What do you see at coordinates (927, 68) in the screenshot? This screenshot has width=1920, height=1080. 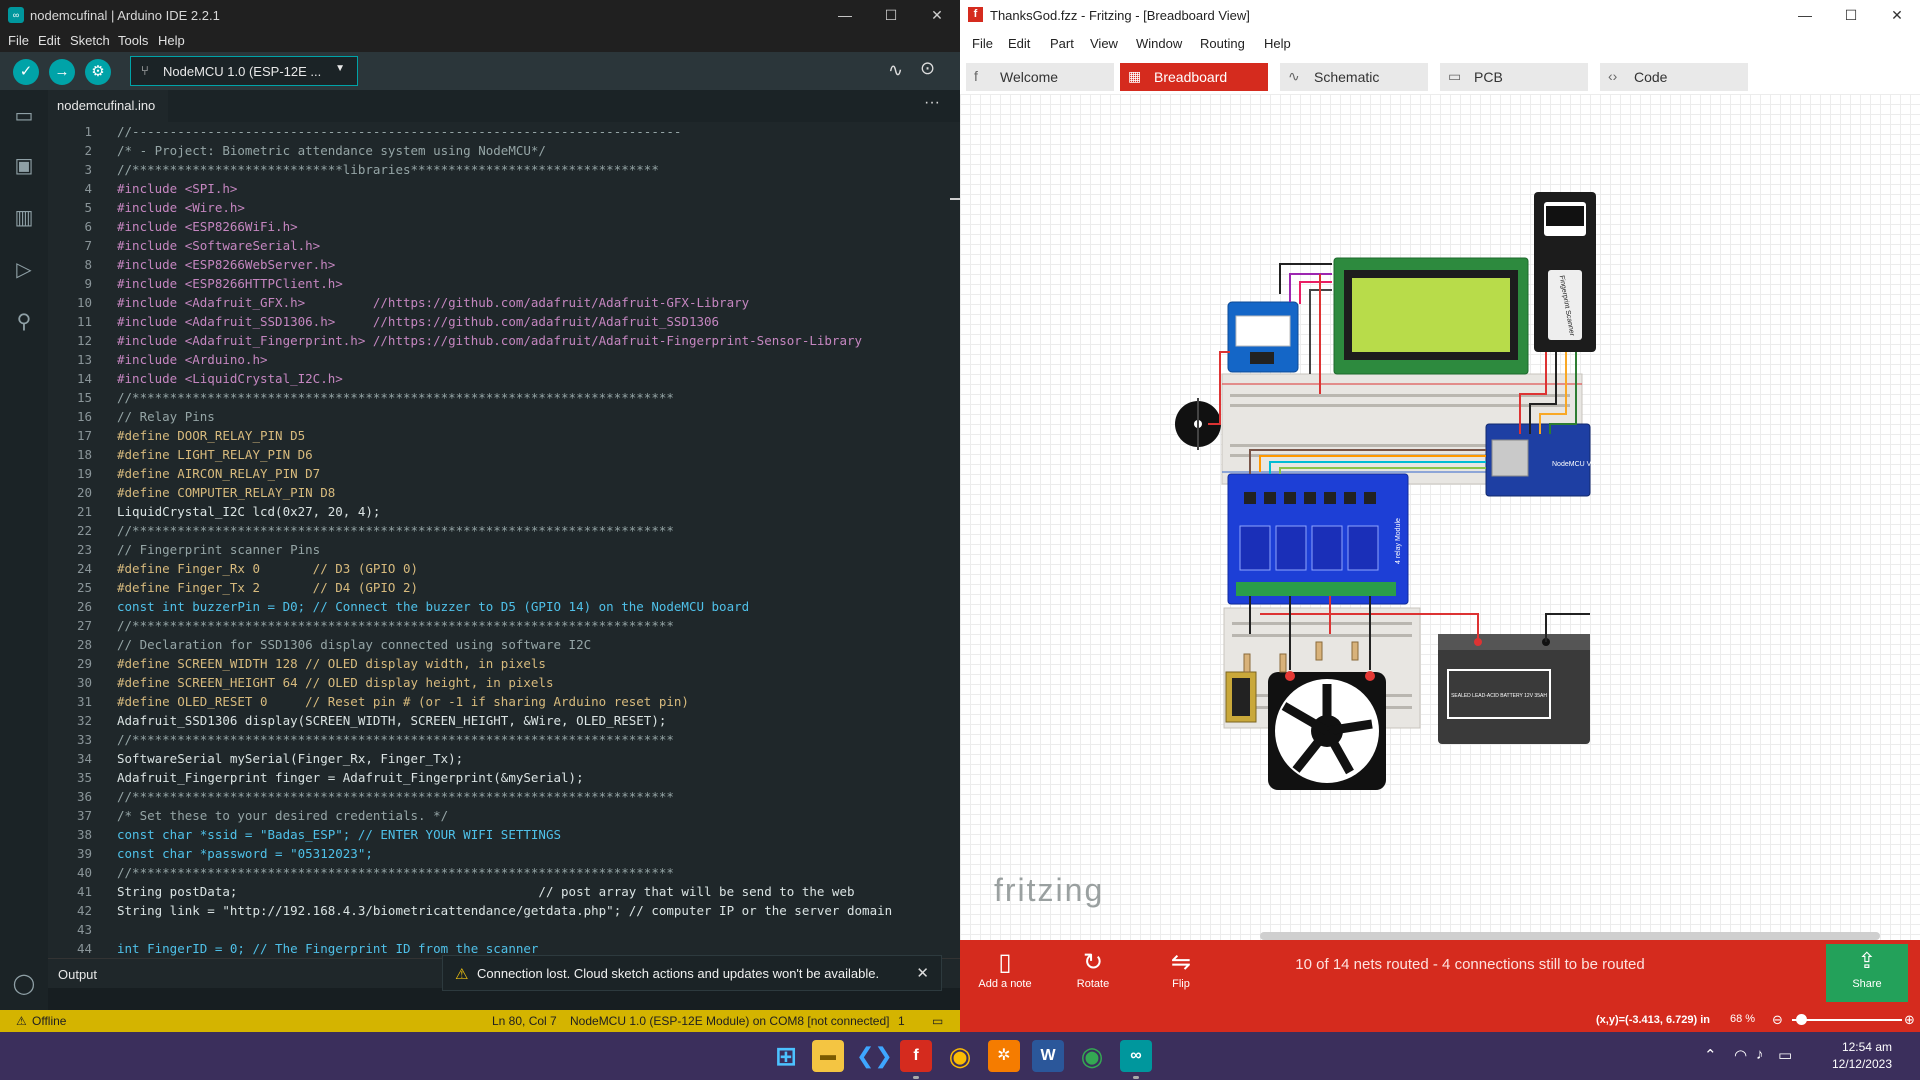 I see `serial-monitor-icon: ⊙` at bounding box center [927, 68].